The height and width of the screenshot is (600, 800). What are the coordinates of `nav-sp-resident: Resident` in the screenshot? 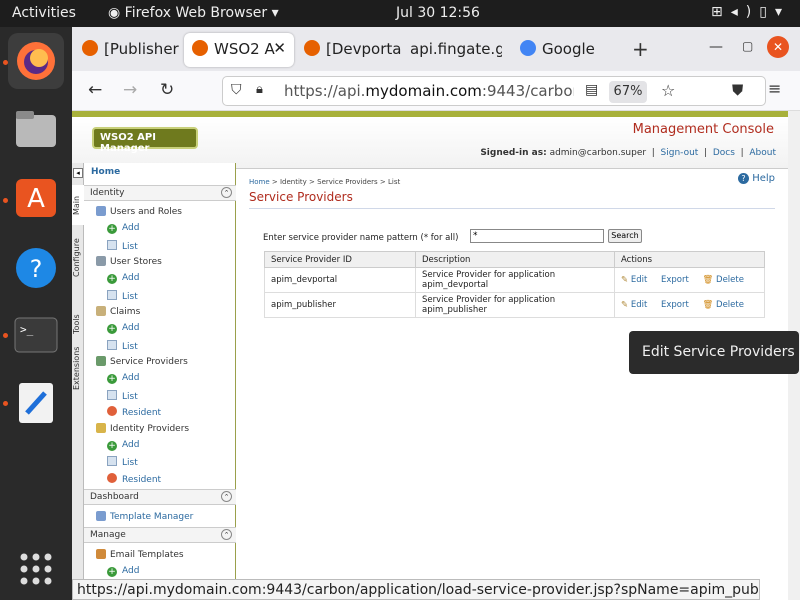 It's located at (134, 412).